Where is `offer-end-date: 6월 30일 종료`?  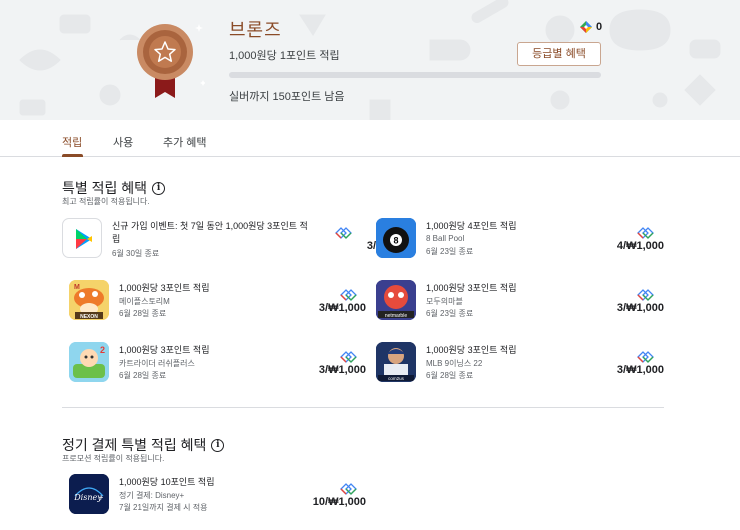 offer-end-date: 6월 30일 종료 is located at coordinates (136, 253).